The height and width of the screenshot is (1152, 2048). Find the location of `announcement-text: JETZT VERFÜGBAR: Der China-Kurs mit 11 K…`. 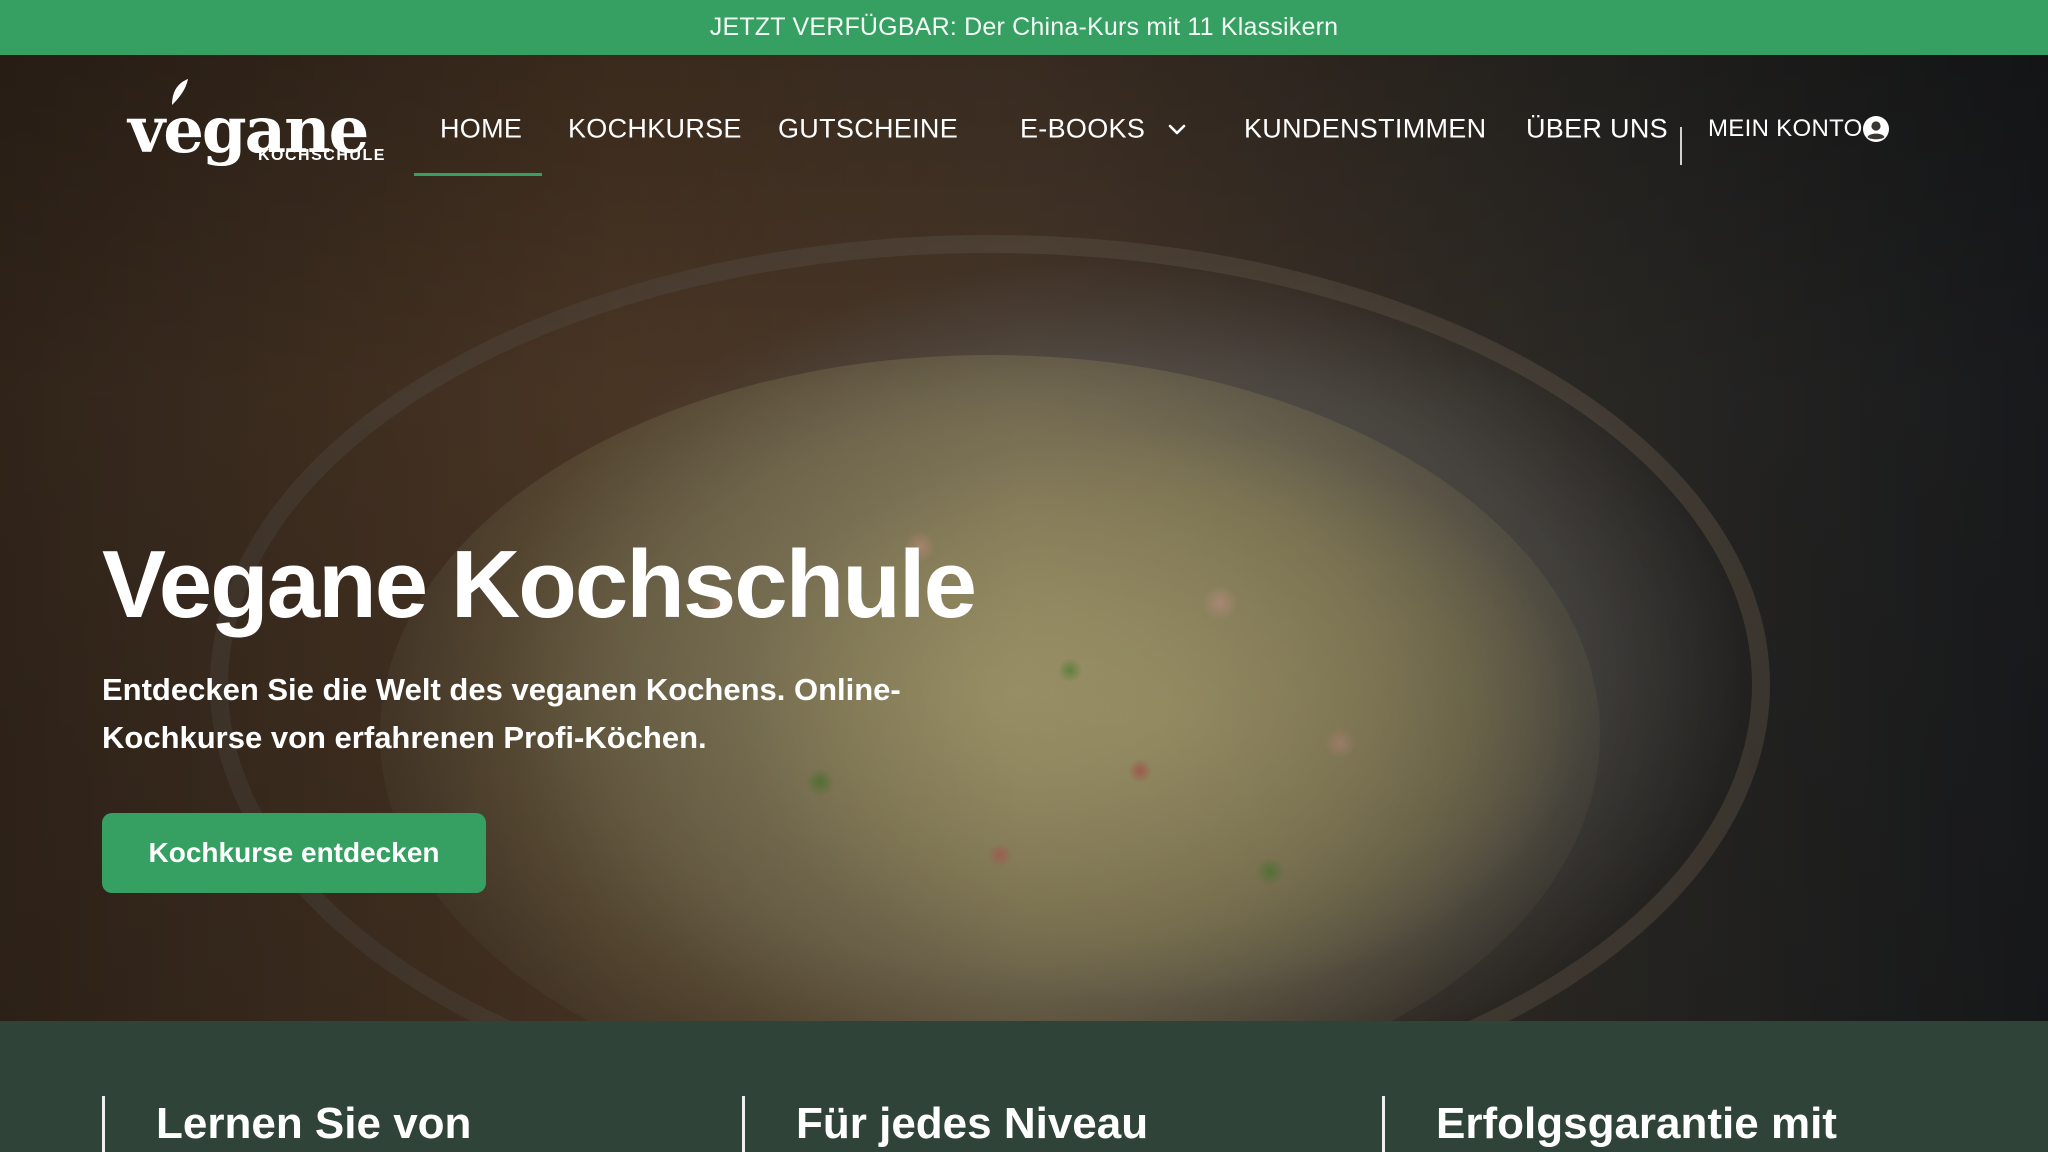

announcement-text: JETZT VERFÜGBAR: Der China-Kurs mit 11 K… is located at coordinates (1024, 27).